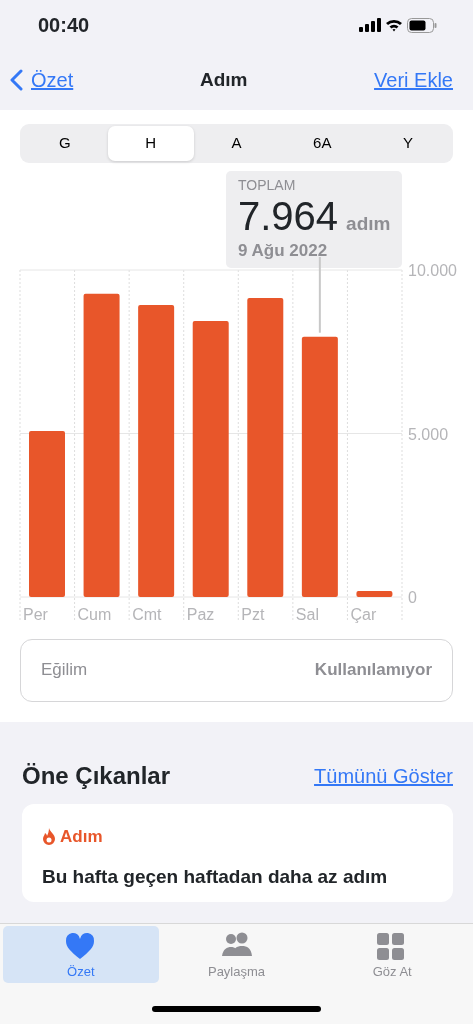 The image size is (473, 1024). I want to click on tooltip-date: 9 Ağu 2022, so click(283, 251).